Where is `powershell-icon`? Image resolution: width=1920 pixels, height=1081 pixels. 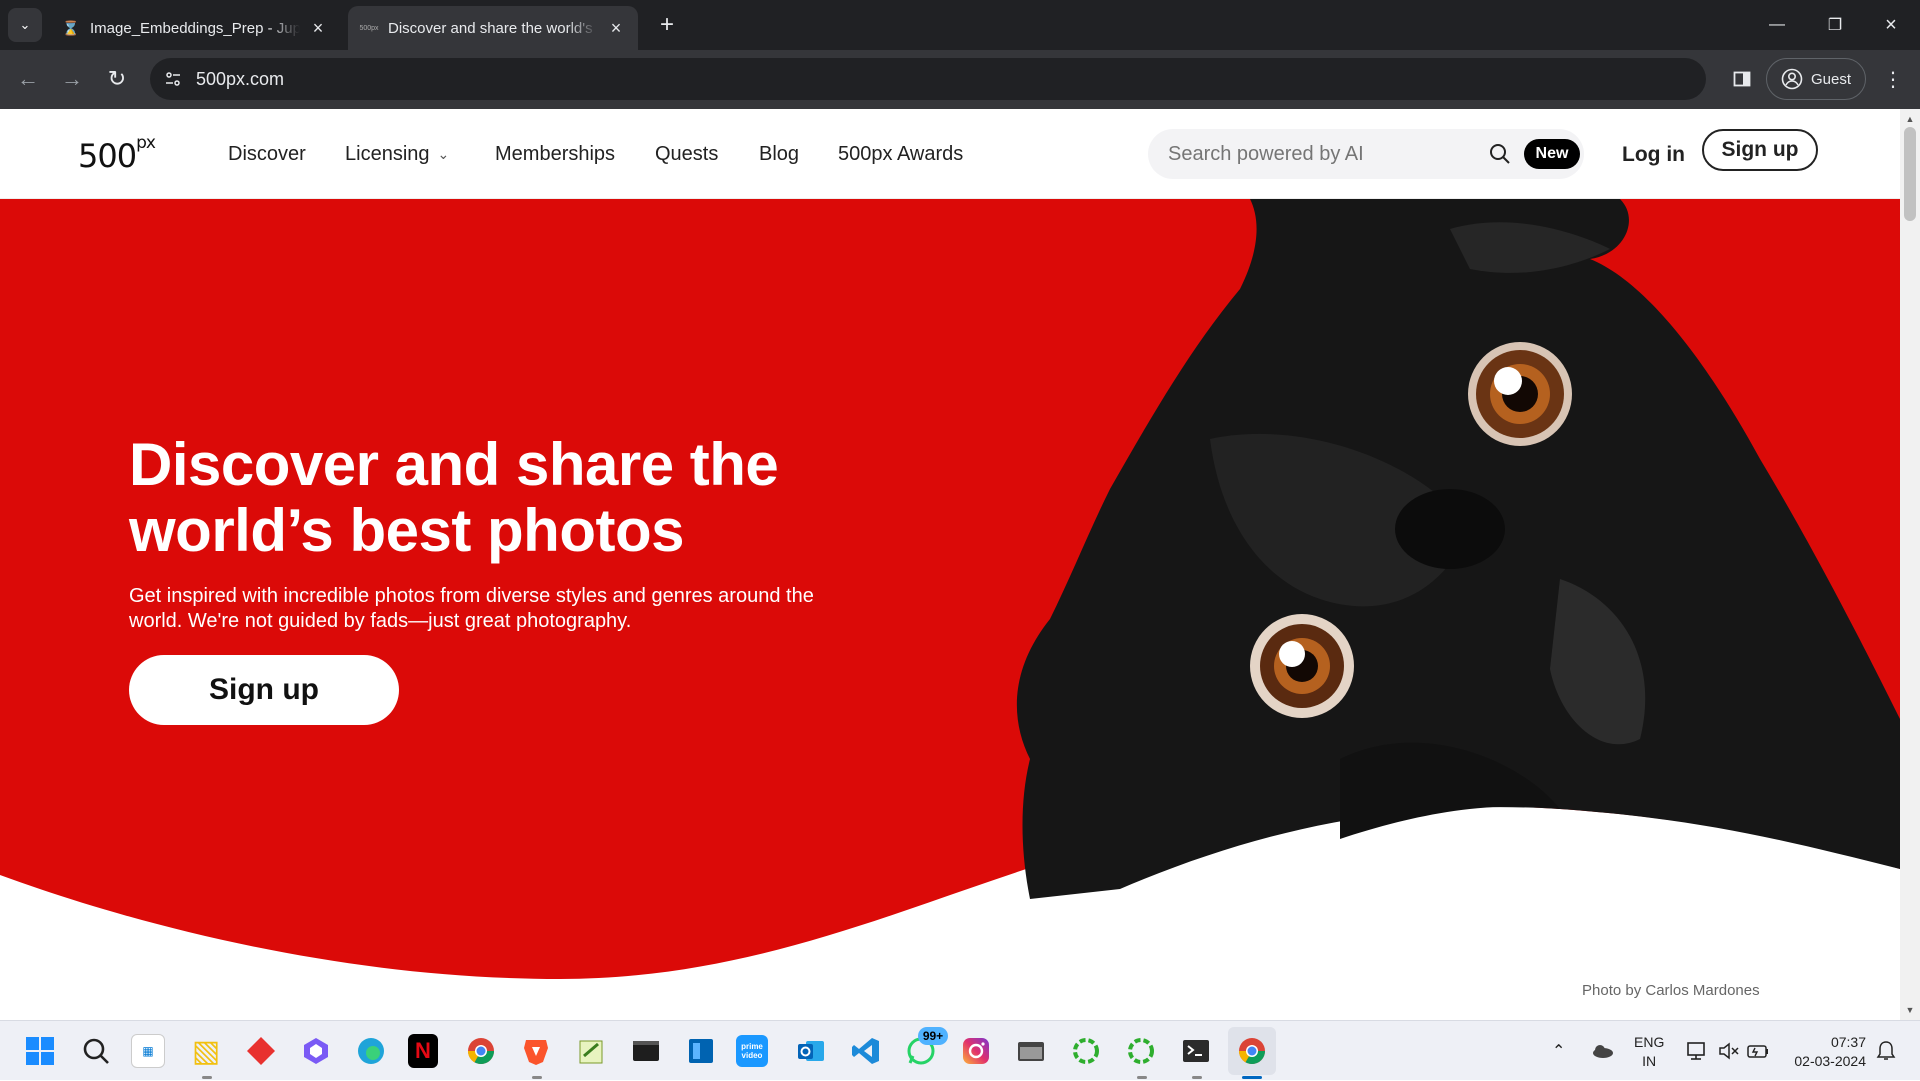 powershell-icon is located at coordinates (1196, 1051).